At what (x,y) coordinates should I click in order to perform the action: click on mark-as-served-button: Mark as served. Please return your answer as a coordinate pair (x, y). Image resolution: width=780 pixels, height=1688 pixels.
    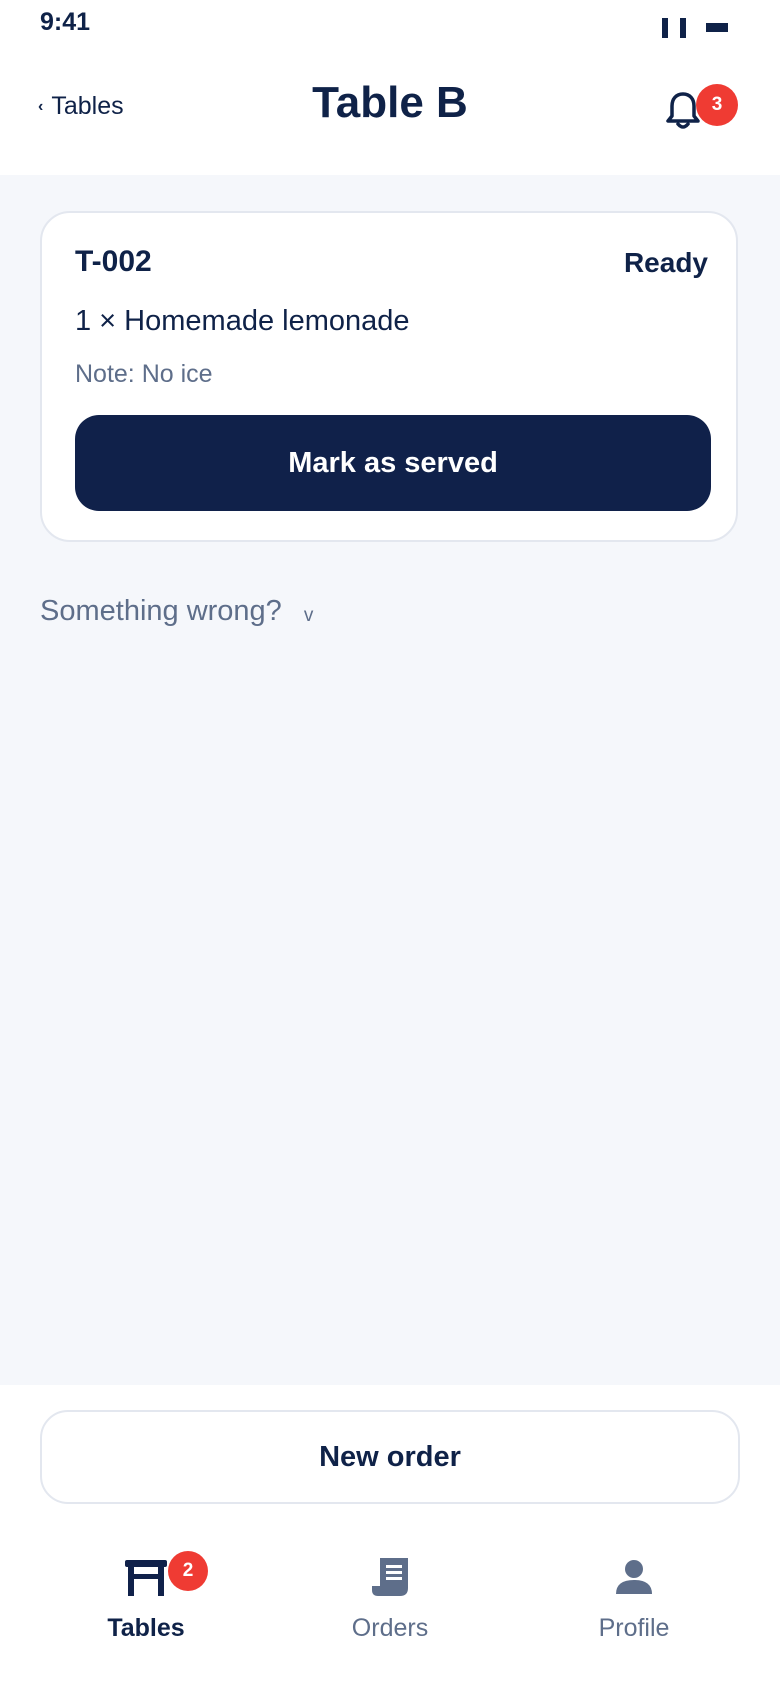
    Looking at the image, I should click on (393, 463).